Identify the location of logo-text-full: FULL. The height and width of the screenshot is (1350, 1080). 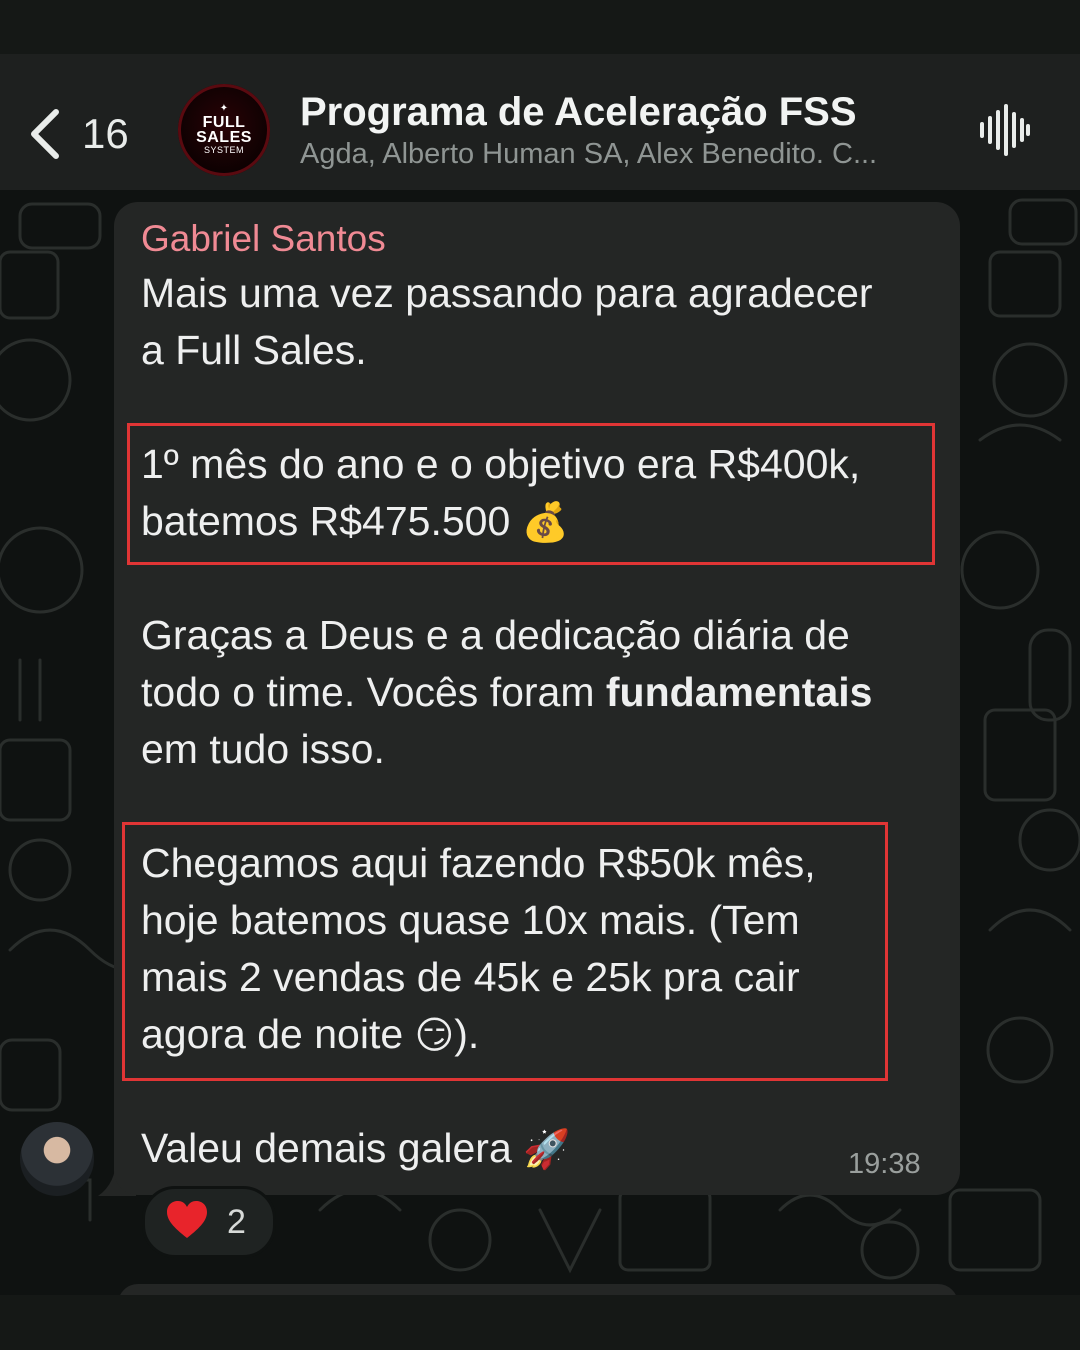
(224, 122).